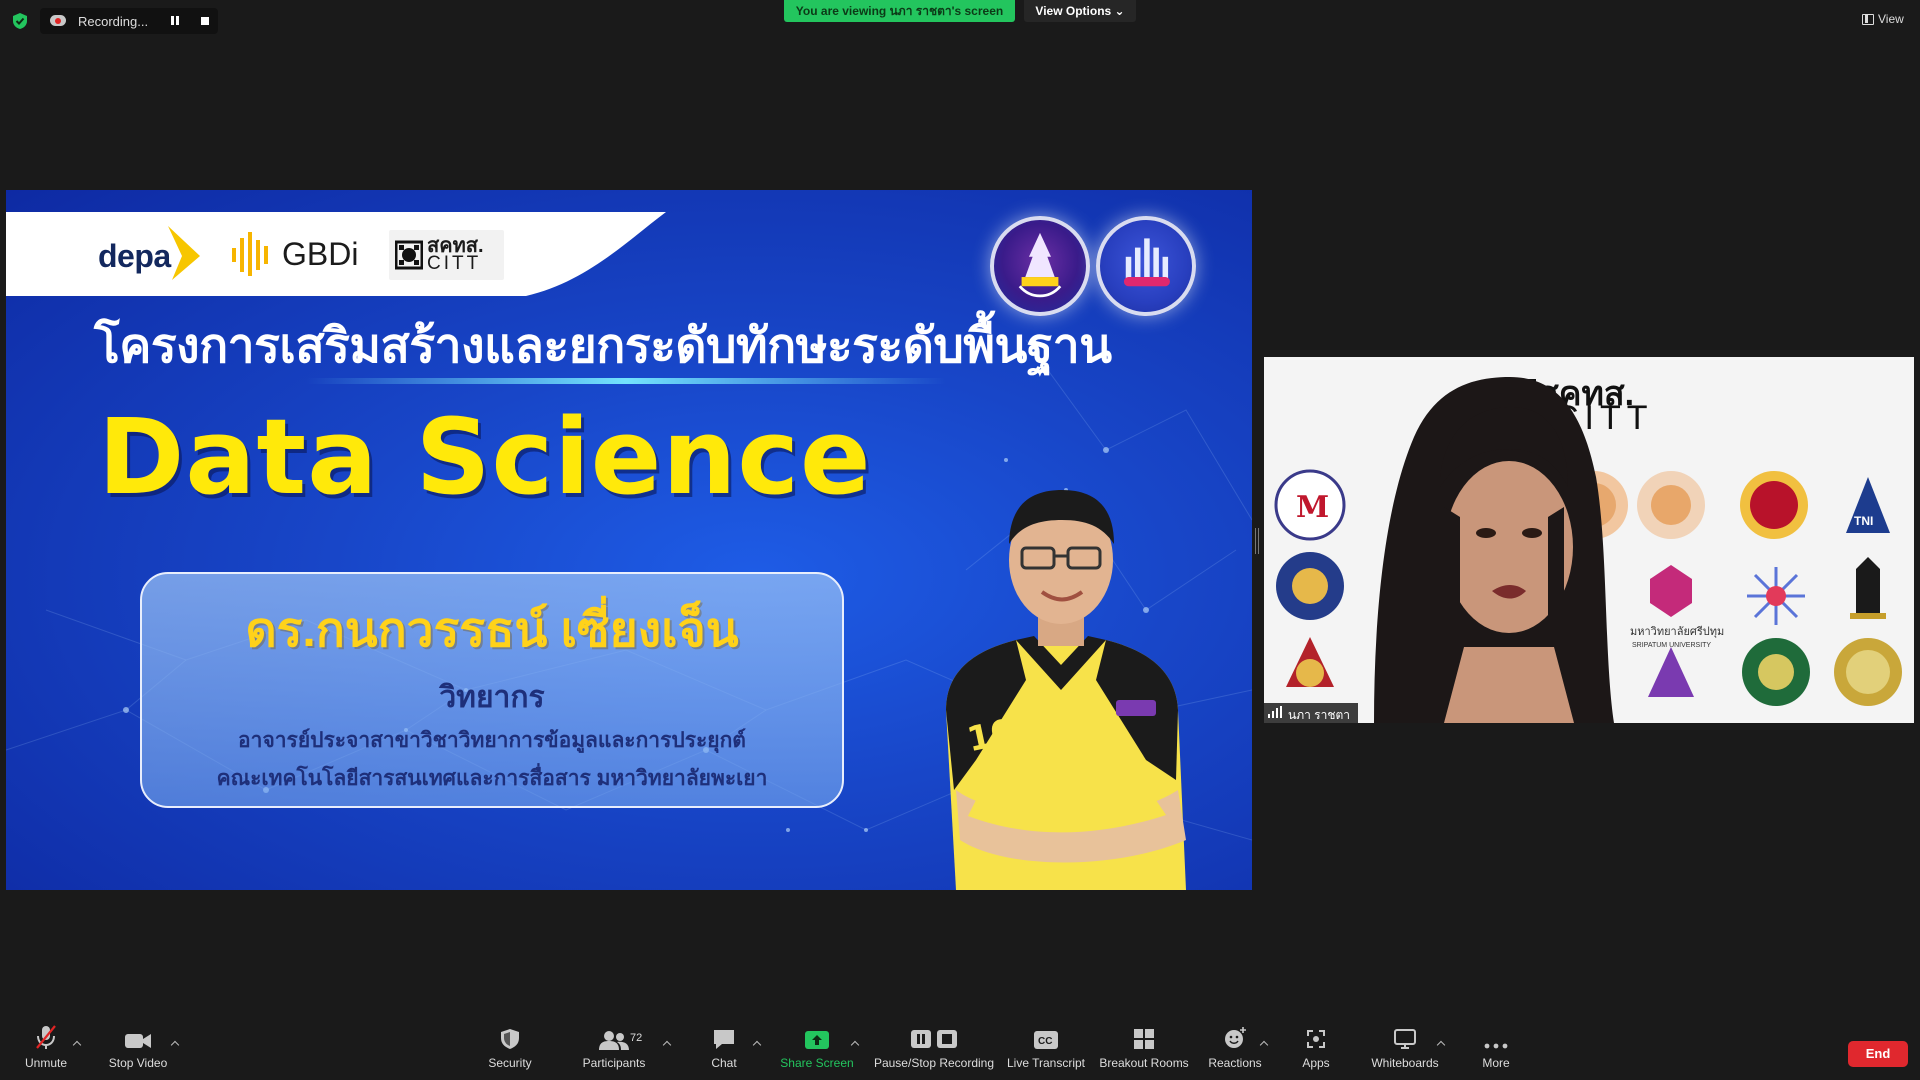 The image size is (1920, 1080). What do you see at coordinates (724, 1050) in the screenshot?
I see `chat-button: Chat` at bounding box center [724, 1050].